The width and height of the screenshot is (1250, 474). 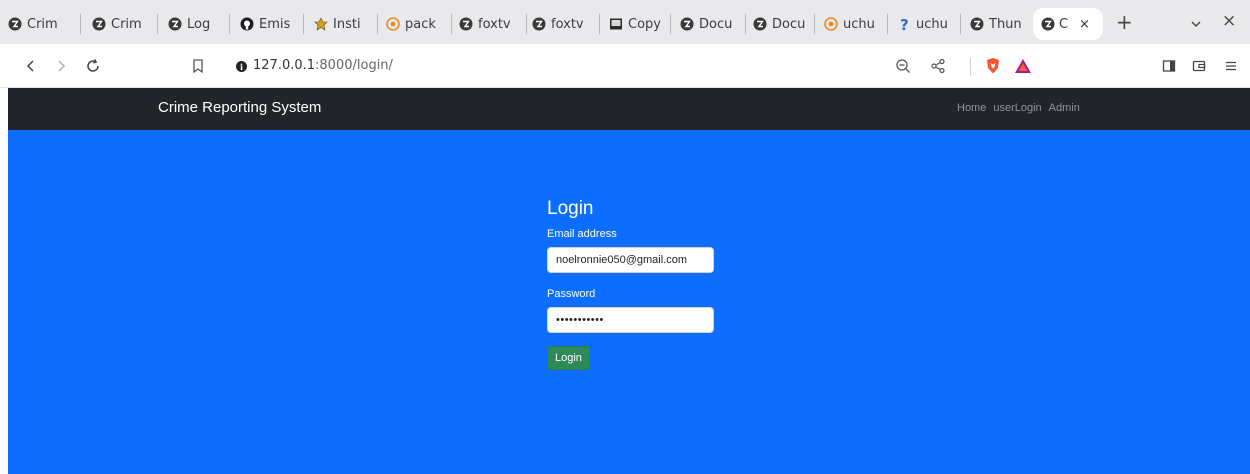 I want to click on reload-icon, so click(x=93, y=66).